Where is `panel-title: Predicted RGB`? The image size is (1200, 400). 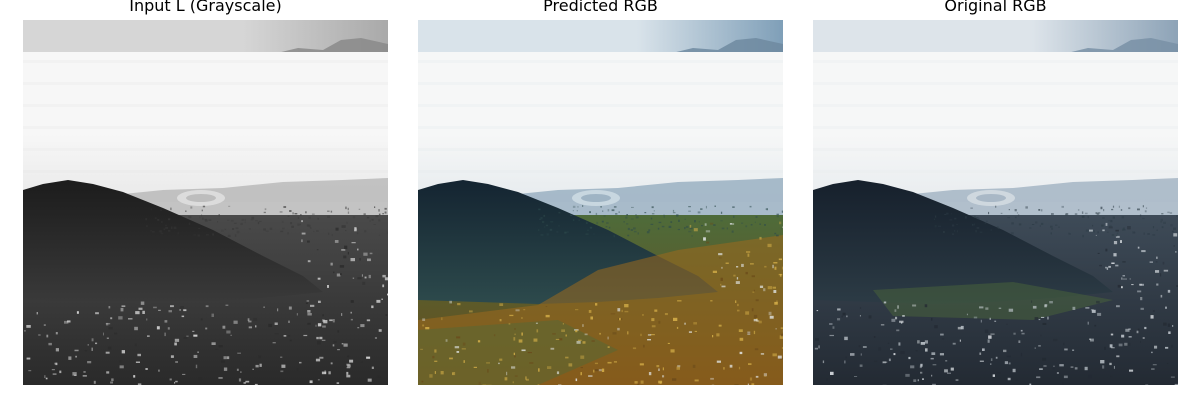 panel-title: Predicted RGB is located at coordinates (600, 7).